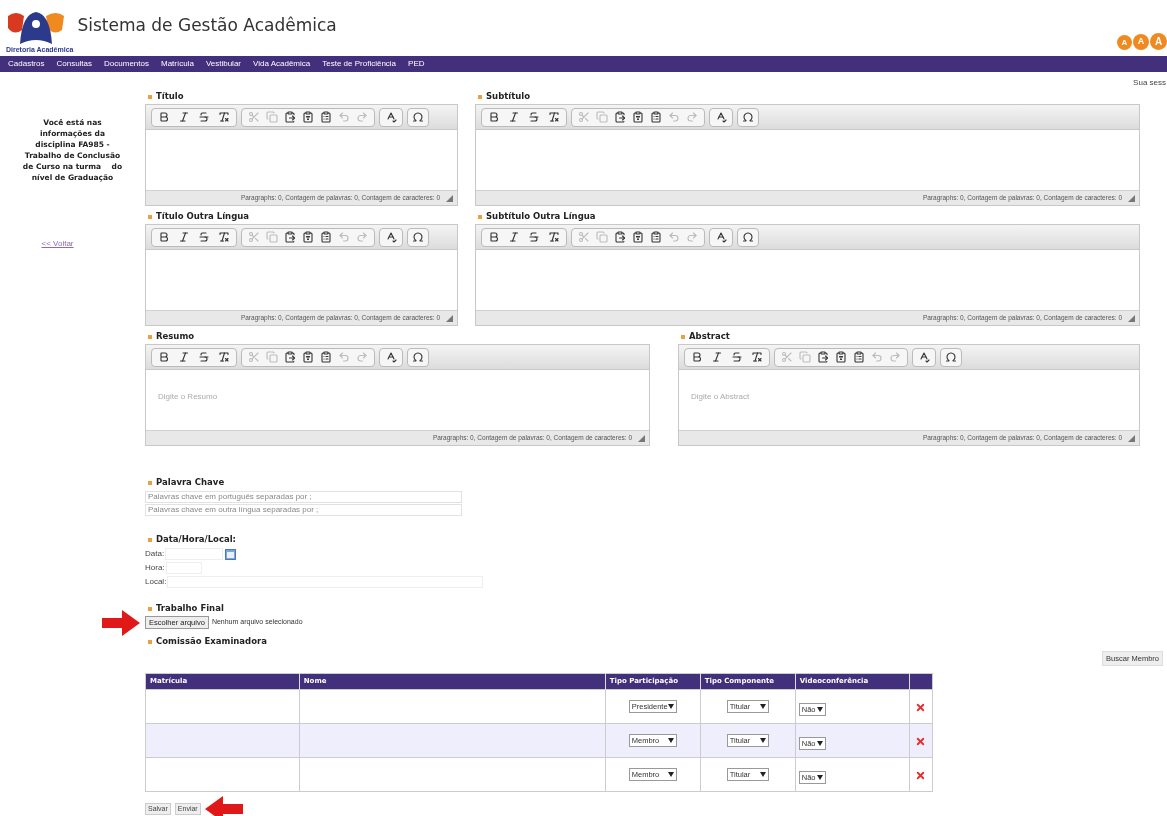  Describe the element at coordinates (203, 216) in the screenshot. I see `field-label: Título Outra Língua` at that location.